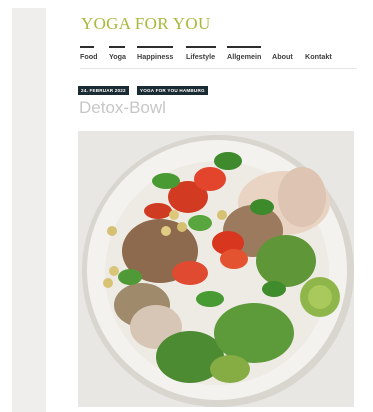 The height and width of the screenshot is (412, 373). I want to click on nav-item-happiness: Happiness, so click(155, 55).